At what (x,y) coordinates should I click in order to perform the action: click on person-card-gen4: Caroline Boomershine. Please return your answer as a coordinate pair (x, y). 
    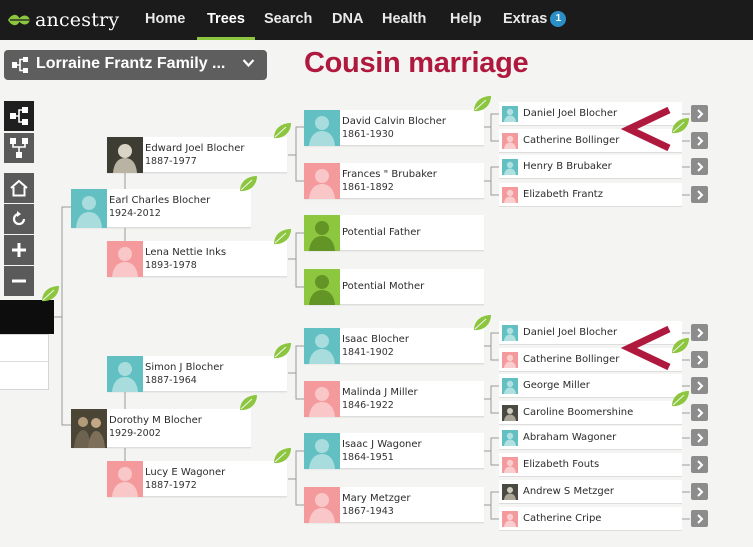
    Looking at the image, I should click on (590, 413).